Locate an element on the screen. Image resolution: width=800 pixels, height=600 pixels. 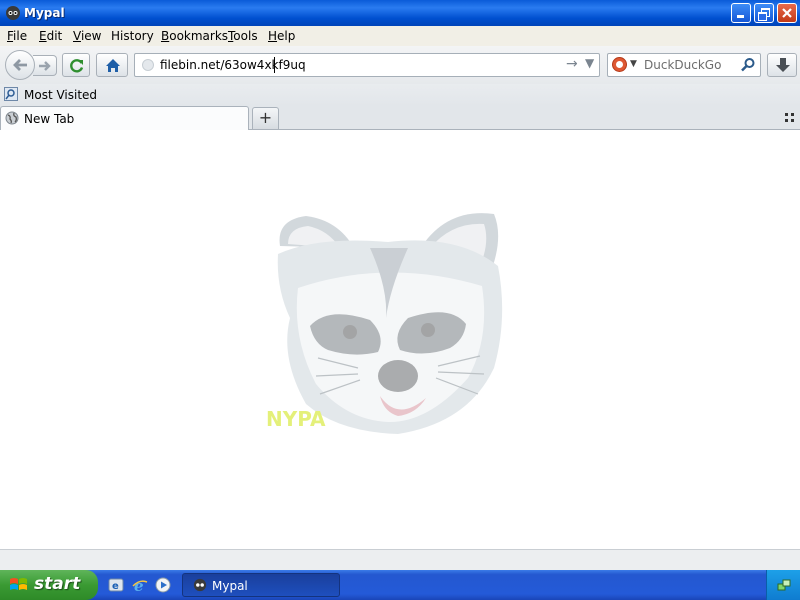
forward-button is located at coordinates (45, 65).